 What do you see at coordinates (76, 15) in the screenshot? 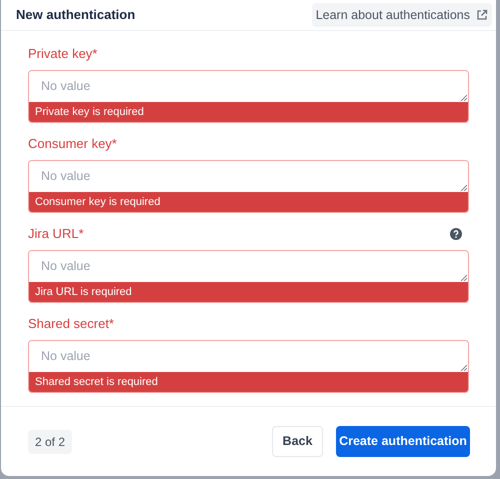
I see `dialog-title: New authentication` at bounding box center [76, 15].